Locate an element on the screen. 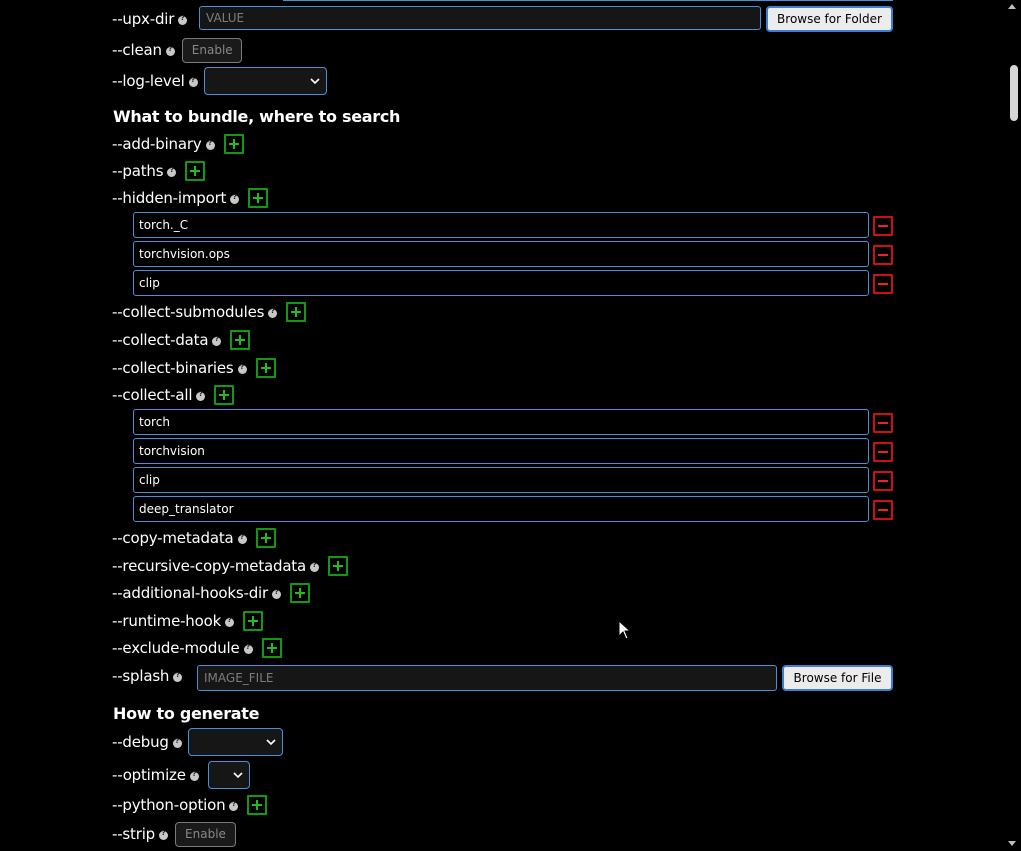  splash-label: --splash is located at coordinates (141, 676).